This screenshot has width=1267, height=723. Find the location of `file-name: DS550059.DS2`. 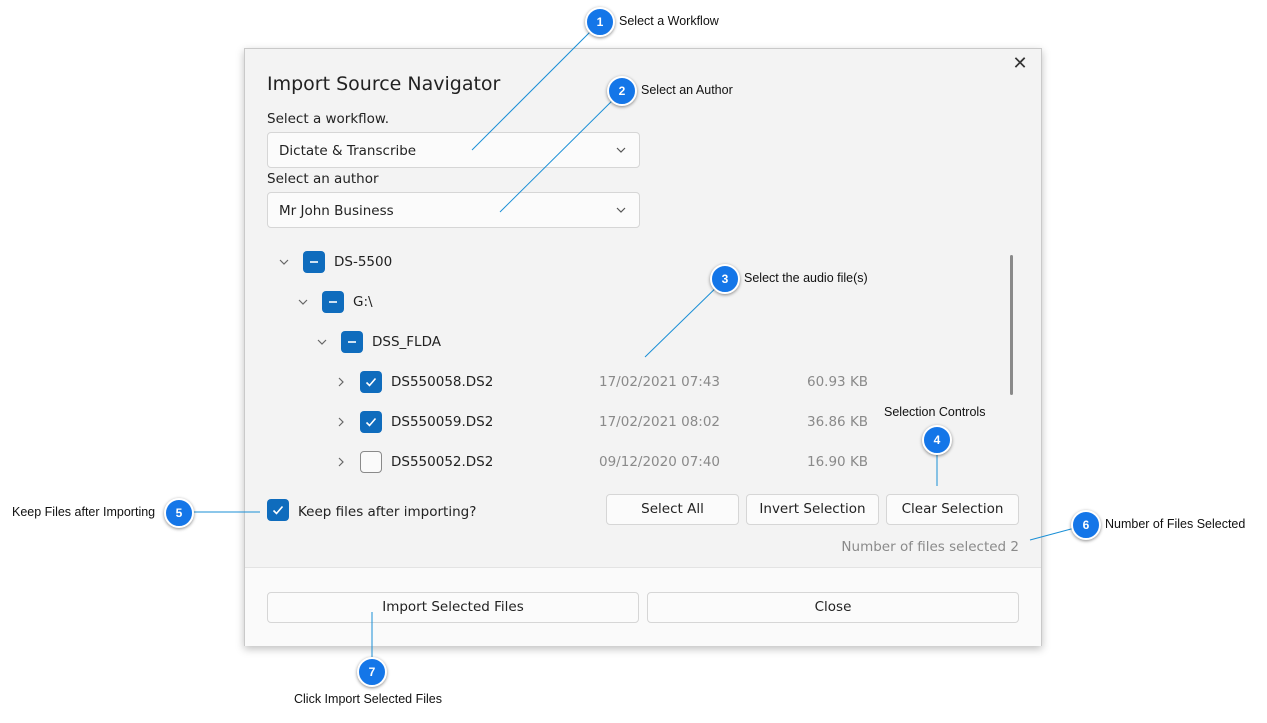

file-name: DS550059.DS2 is located at coordinates (442, 422).